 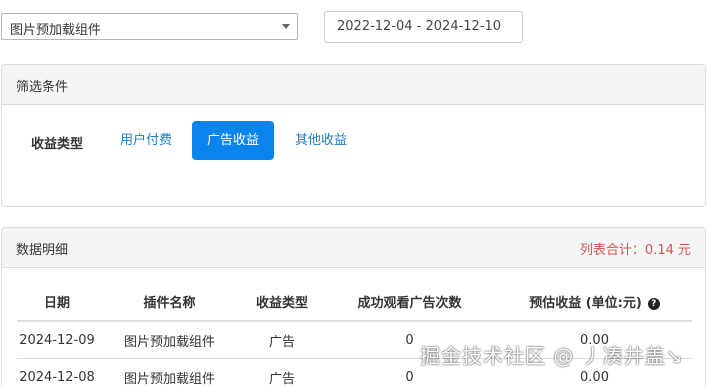 What do you see at coordinates (419, 26) in the screenshot?
I see `date-range-value: 2022-12-04 - 2024-12-10` at bounding box center [419, 26].